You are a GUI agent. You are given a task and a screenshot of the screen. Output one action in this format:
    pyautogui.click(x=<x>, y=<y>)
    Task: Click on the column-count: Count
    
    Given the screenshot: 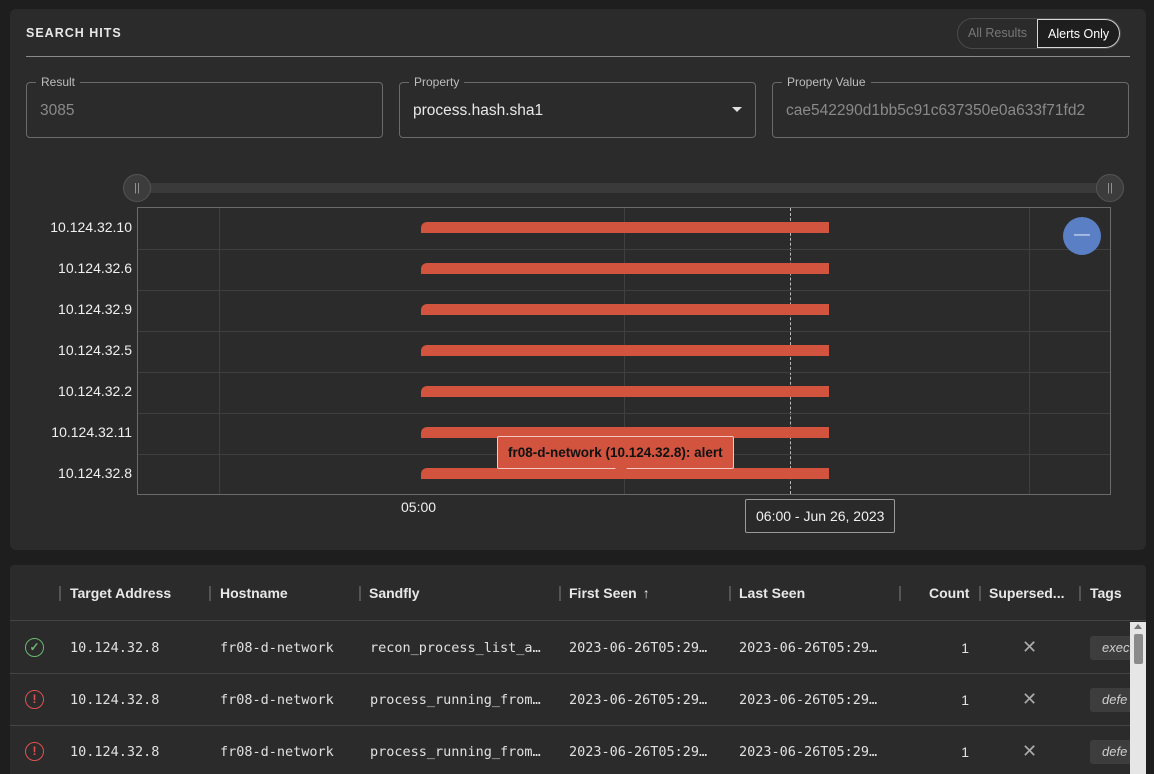 What is the action you would take?
    pyautogui.click(x=949, y=593)
    